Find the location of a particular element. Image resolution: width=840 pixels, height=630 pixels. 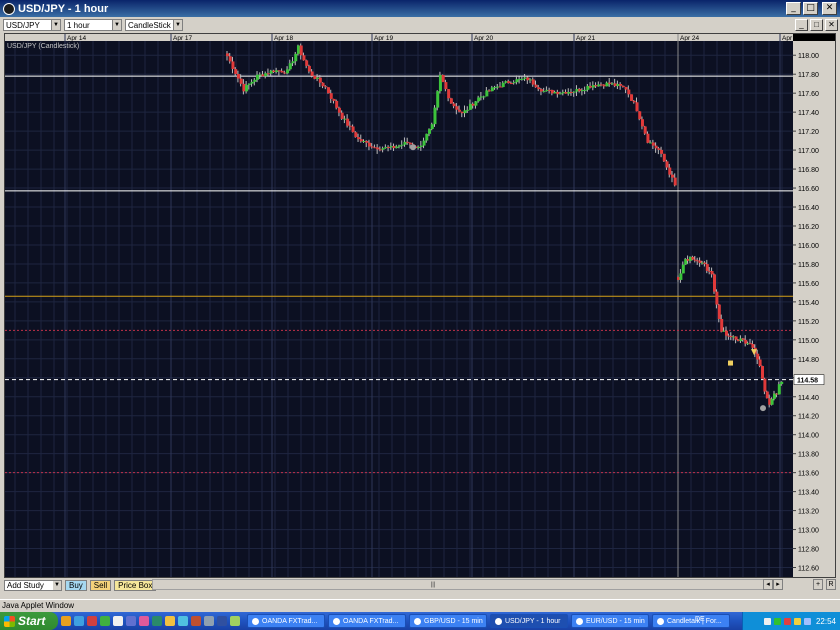

taskbar-window-label: GBP/USD - 15 min is located at coordinates (453, 621).